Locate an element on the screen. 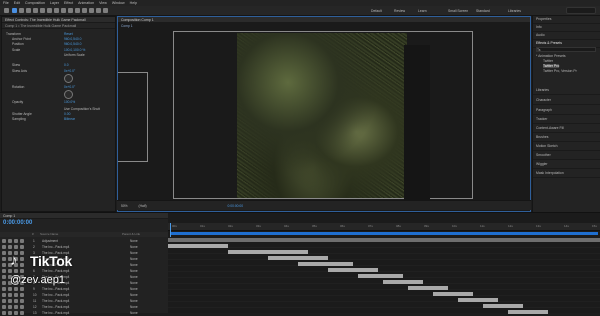  panel-item: Mask Interpolation is located at coordinates (550, 173).